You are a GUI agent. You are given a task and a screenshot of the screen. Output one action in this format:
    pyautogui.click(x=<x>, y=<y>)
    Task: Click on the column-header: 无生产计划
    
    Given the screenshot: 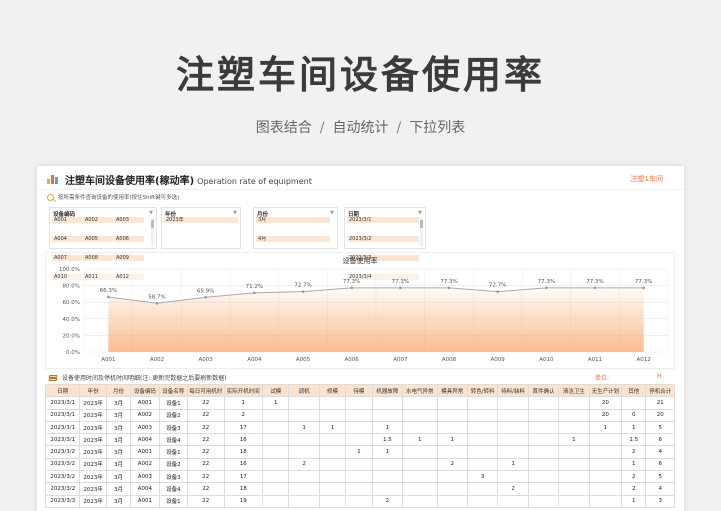 What is the action you would take?
    pyautogui.click(x=605, y=390)
    